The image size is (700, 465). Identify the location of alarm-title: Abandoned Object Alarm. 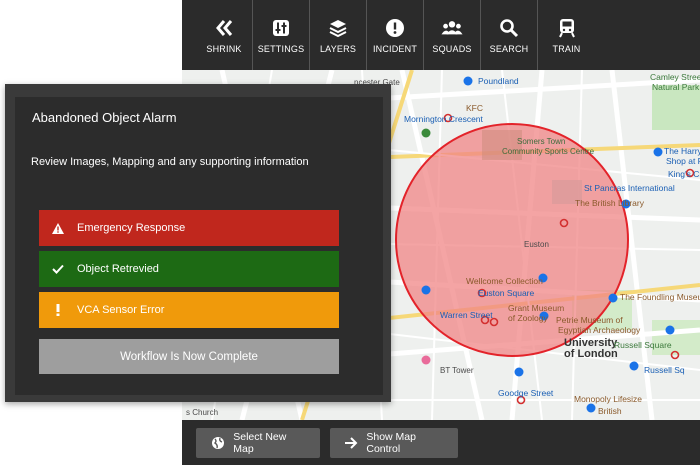
(104, 117).